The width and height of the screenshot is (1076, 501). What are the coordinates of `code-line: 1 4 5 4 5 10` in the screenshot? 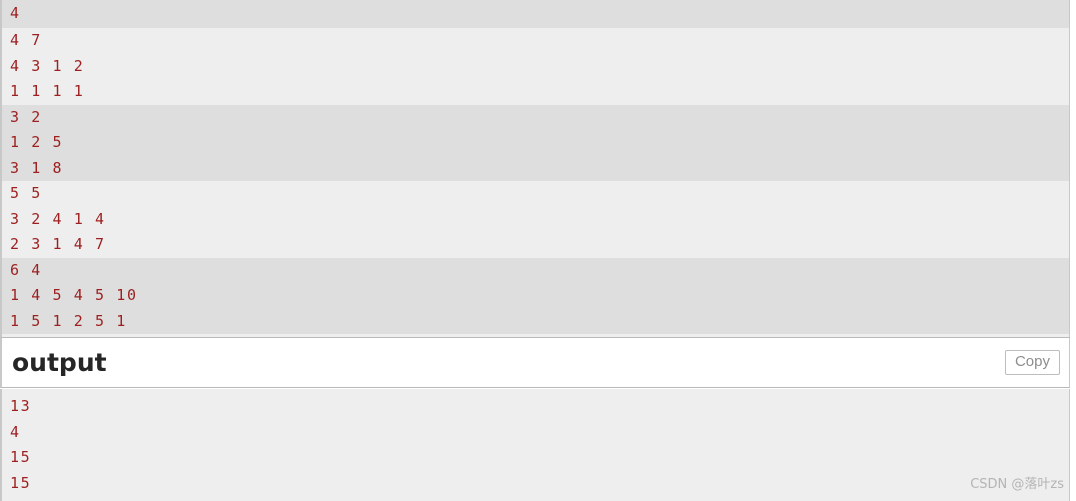 It's located at (74, 295).